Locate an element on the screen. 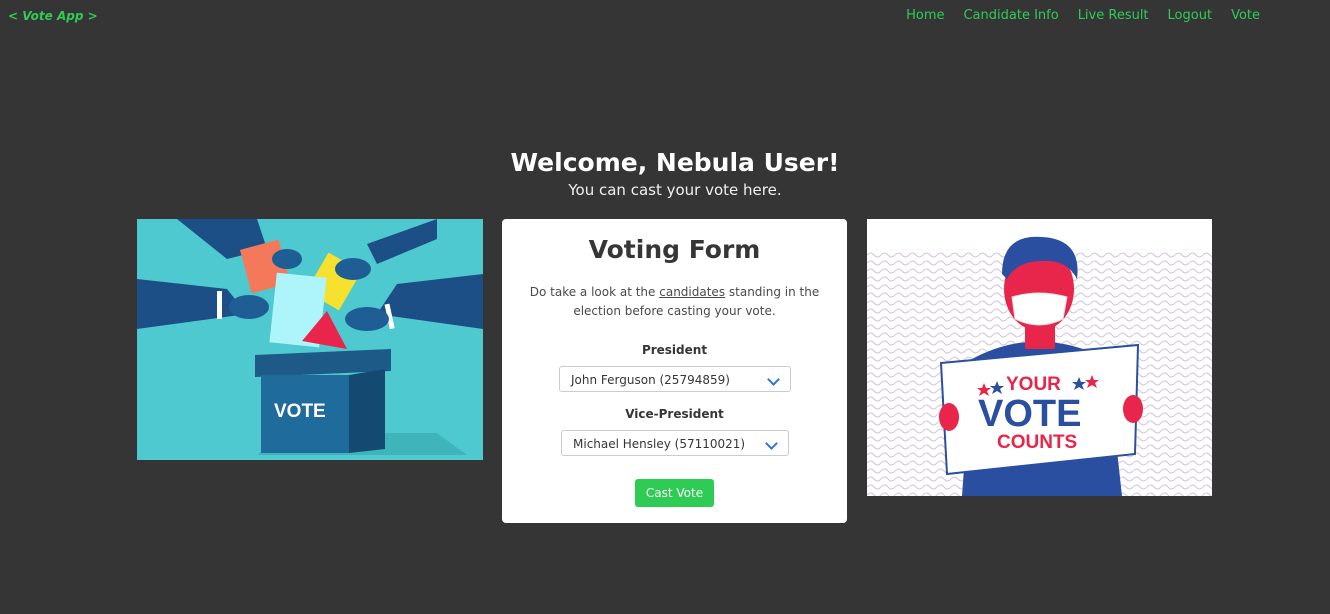 Image resolution: width=1330 pixels, height=614 pixels. sign-line-vote: VOTE is located at coordinates (1029, 414).